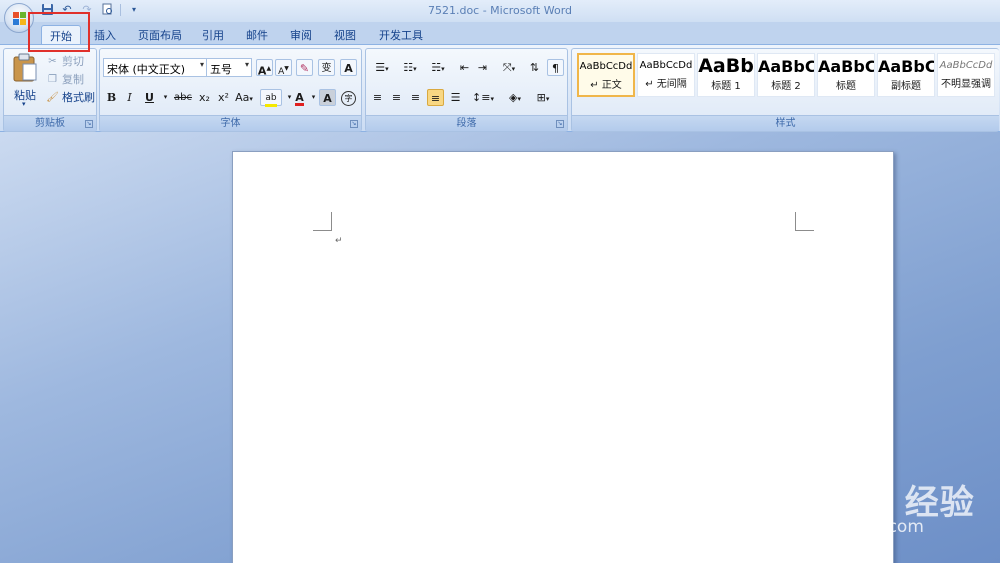  Describe the element at coordinates (327, 97) in the screenshot. I see `character-shading-button: A` at that location.